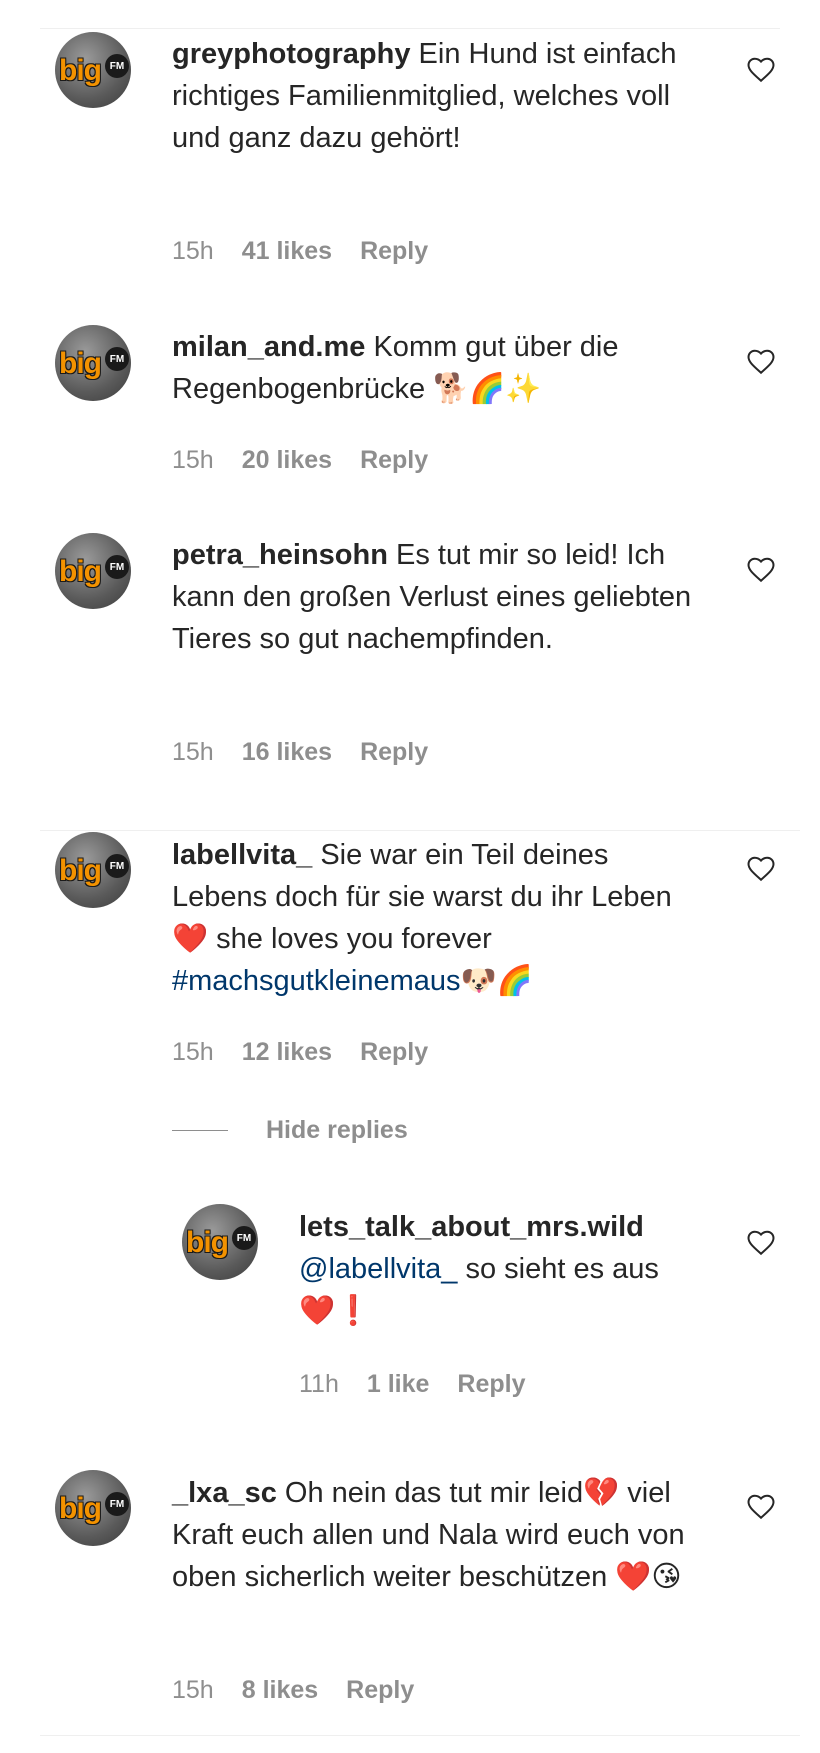  I want to click on comment-username: petra_heinsohn, so click(280, 555).